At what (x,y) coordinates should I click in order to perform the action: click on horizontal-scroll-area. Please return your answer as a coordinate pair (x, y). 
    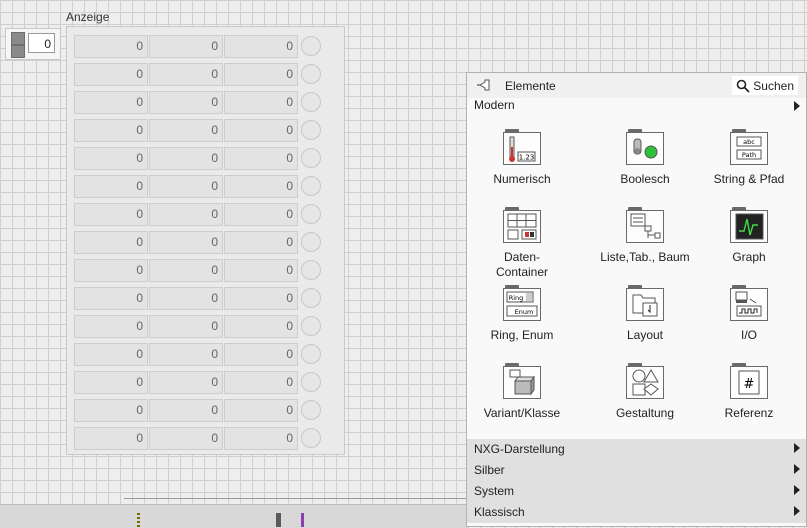
    Looking at the image, I should click on (234, 516).